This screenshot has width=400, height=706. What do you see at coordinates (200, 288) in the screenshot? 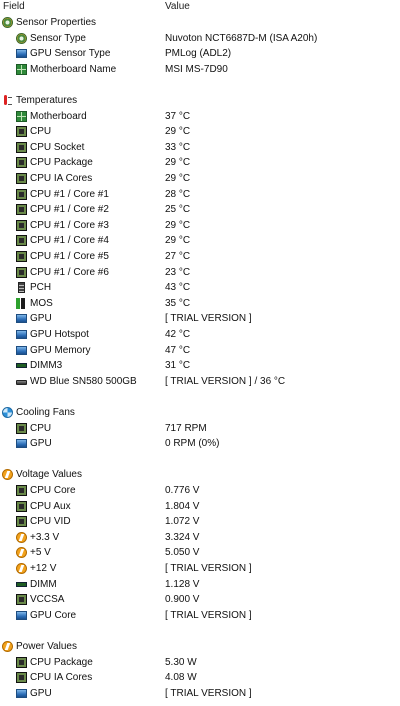
I see `sensor-row: PCH 43 °C` at bounding box center [200, 288].